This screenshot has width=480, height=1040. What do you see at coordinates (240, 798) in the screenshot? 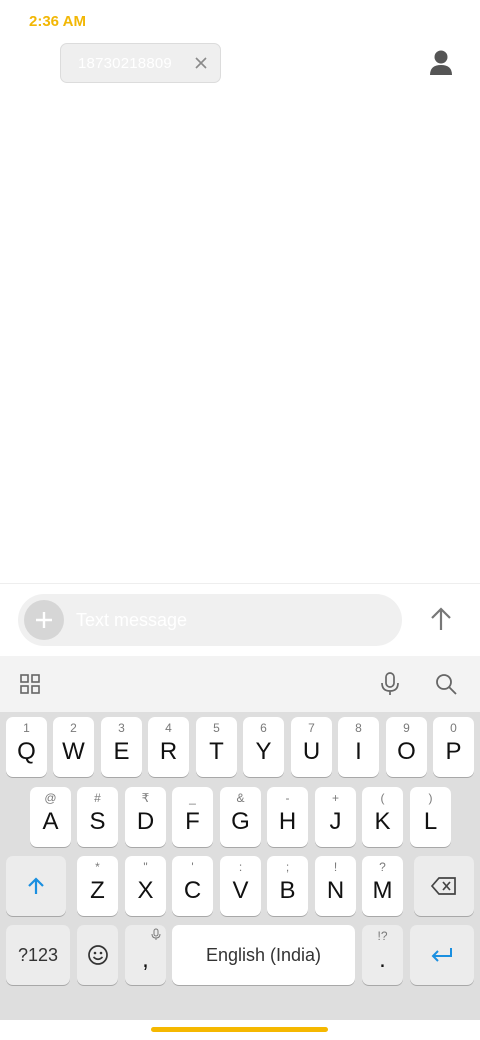
I see `key-sup: &` at bounding box center [240, 798].